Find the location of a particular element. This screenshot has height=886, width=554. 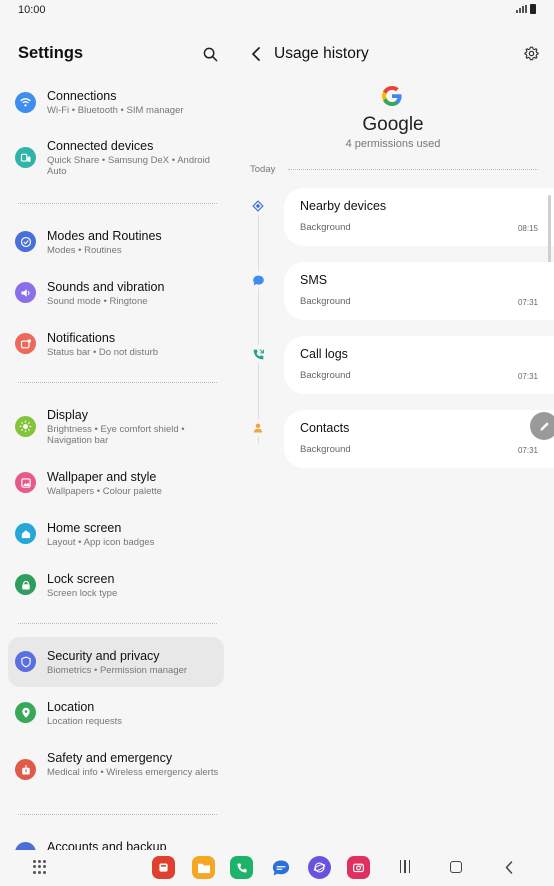

emergency-icon is located at coordinates (25, 769).